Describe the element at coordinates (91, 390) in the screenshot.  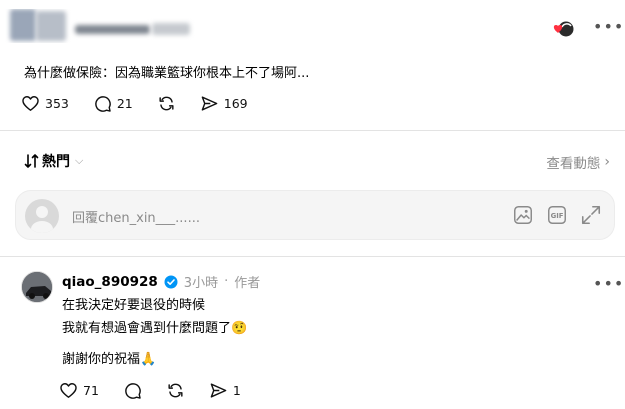
I see `comment-like-count: 71` at that location.